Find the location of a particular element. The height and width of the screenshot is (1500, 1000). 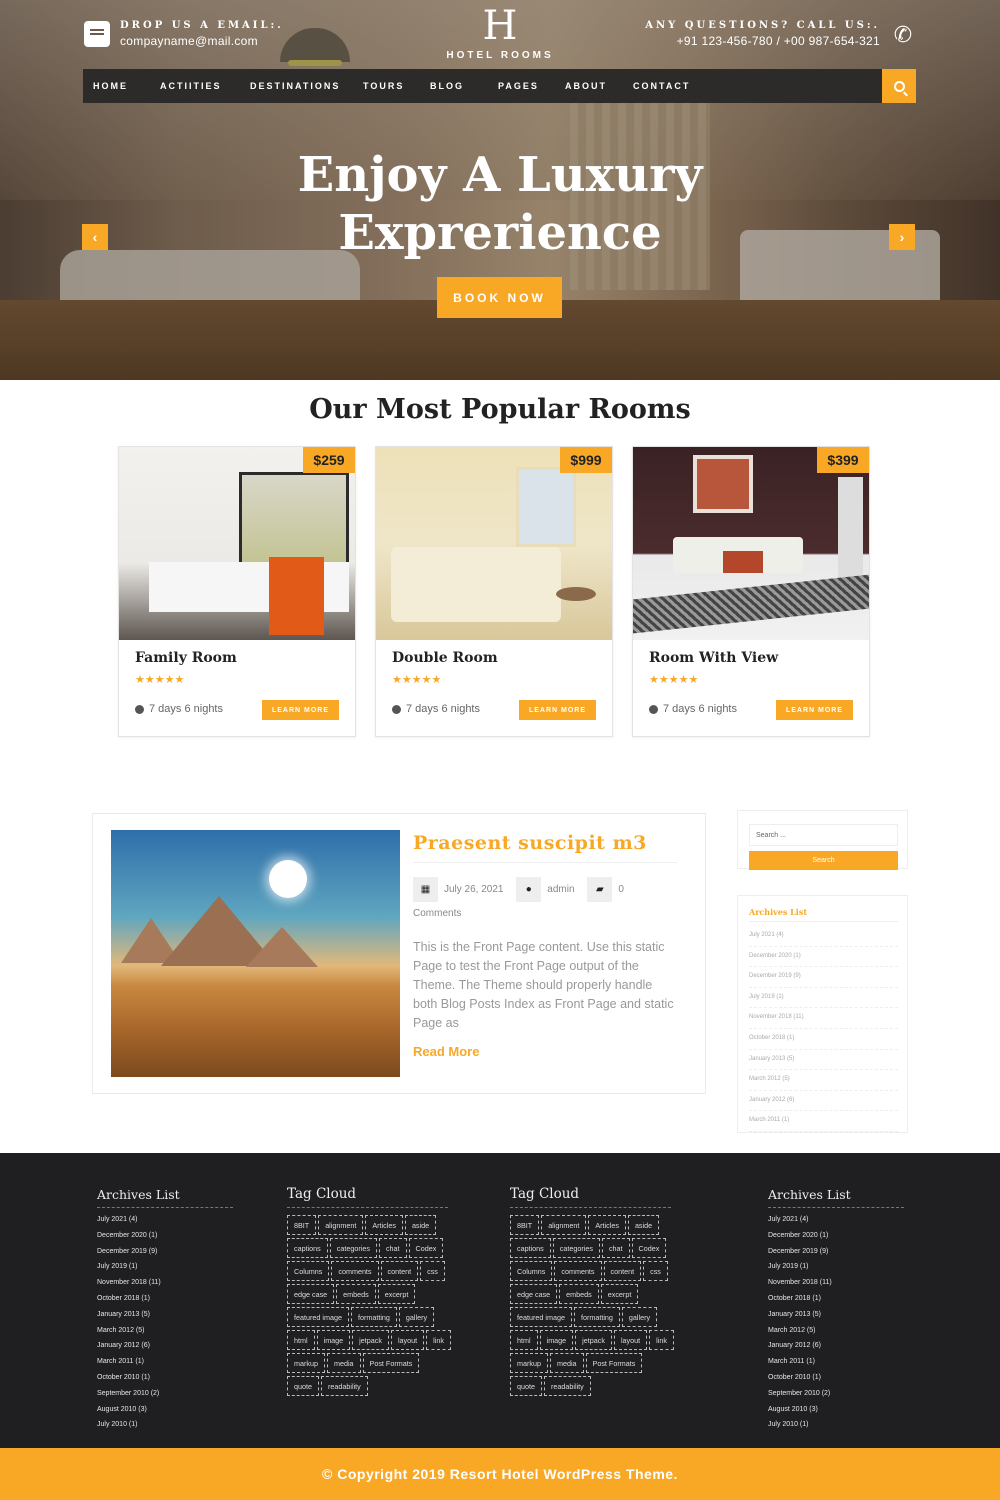

post-date: July 26, 2021 is located at coordinates (474, 889).